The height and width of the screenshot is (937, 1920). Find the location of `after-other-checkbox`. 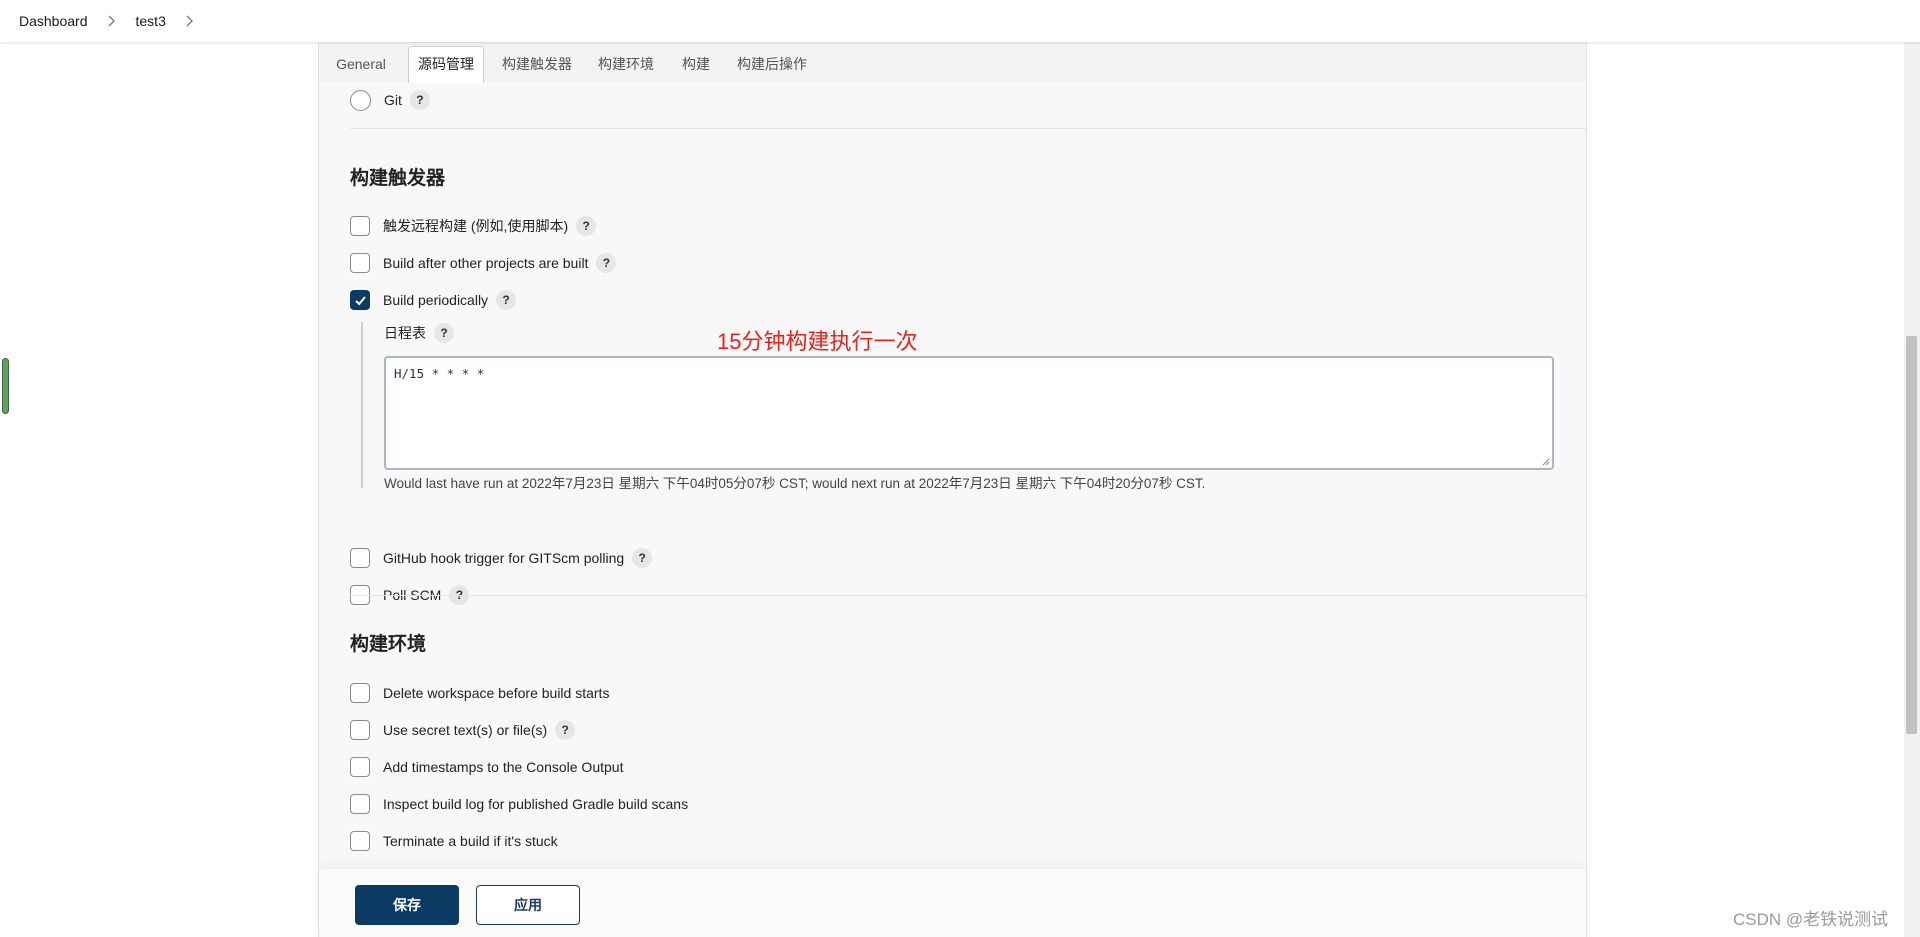

after-other-checkbox is located at coordinates (360, 263).